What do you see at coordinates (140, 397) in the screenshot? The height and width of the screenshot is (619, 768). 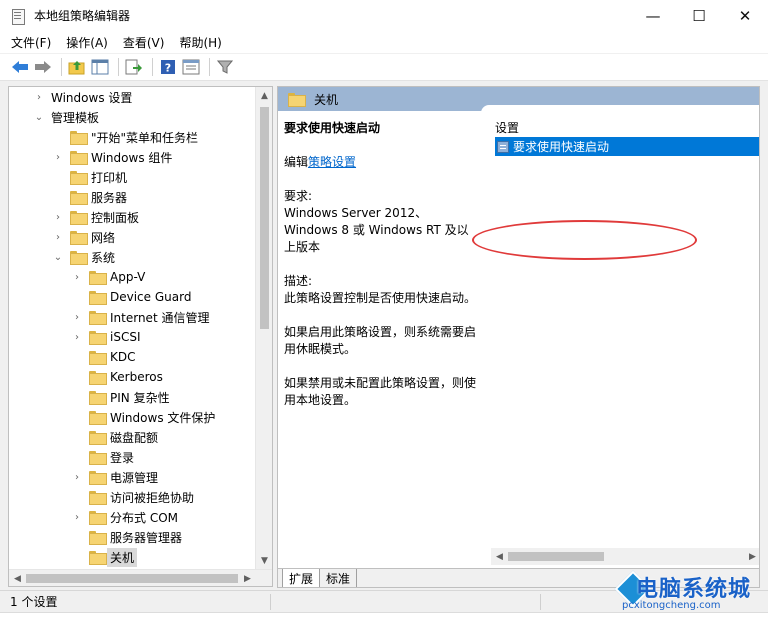 I see `tree-item-label: PIN 复杂性` at bounding box center [140, 397].